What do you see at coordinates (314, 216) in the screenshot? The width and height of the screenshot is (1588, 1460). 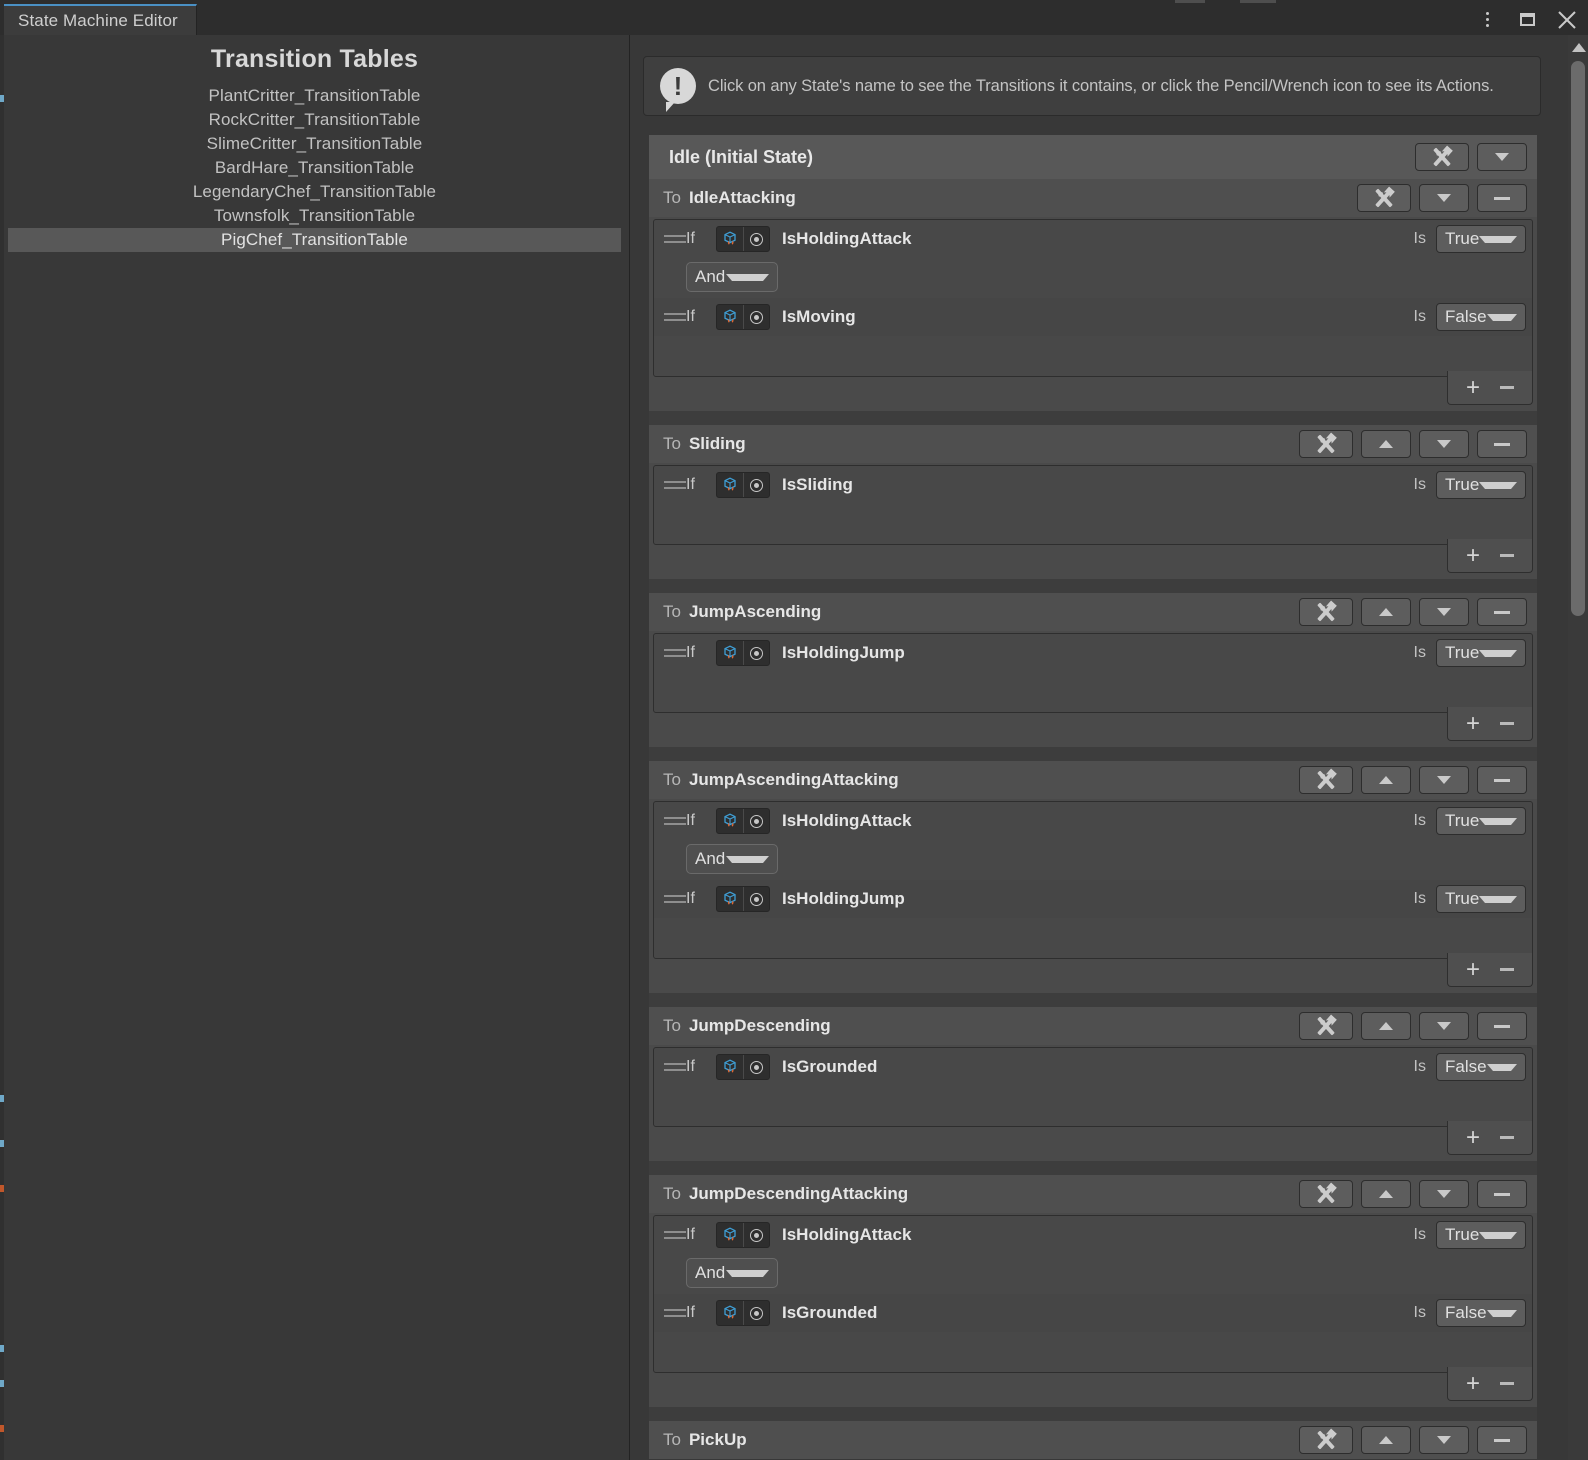 I see `list-item: Townsfolk_TransitionTable` at bounding box center [314, 216].